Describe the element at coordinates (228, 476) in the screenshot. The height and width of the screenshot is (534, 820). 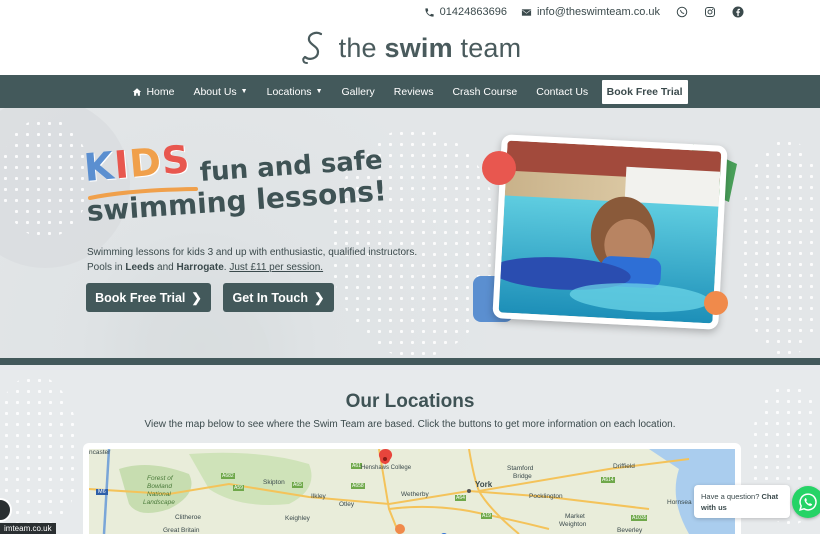
I see `map-road-a682: A682` at that location.